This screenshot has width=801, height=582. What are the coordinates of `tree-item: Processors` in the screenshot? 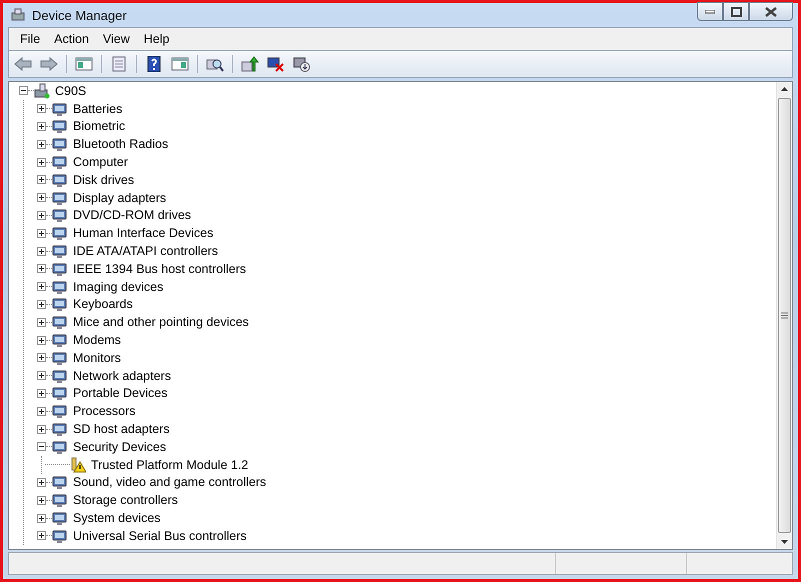 It's located at (104, 411).